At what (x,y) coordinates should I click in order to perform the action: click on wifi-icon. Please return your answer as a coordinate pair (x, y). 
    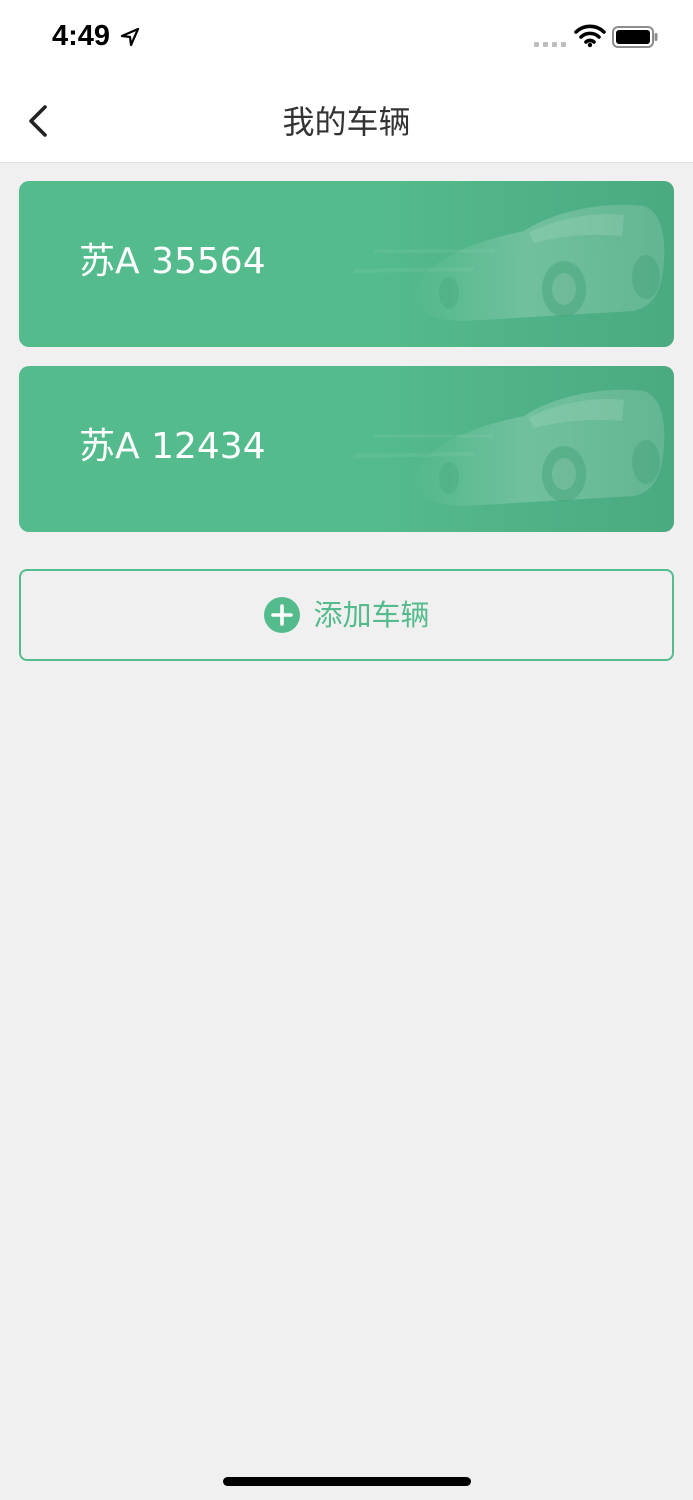
    Looking at the image, I should click on (590, 36).